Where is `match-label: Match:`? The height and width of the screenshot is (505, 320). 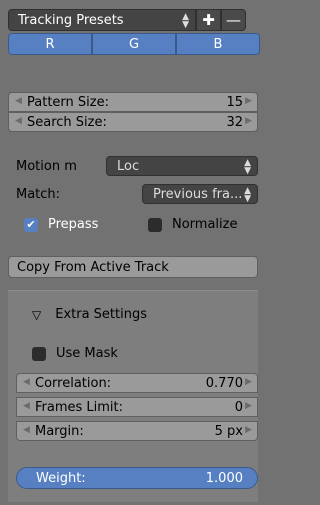 match-label: Match: is located at coordinates (38, 194).